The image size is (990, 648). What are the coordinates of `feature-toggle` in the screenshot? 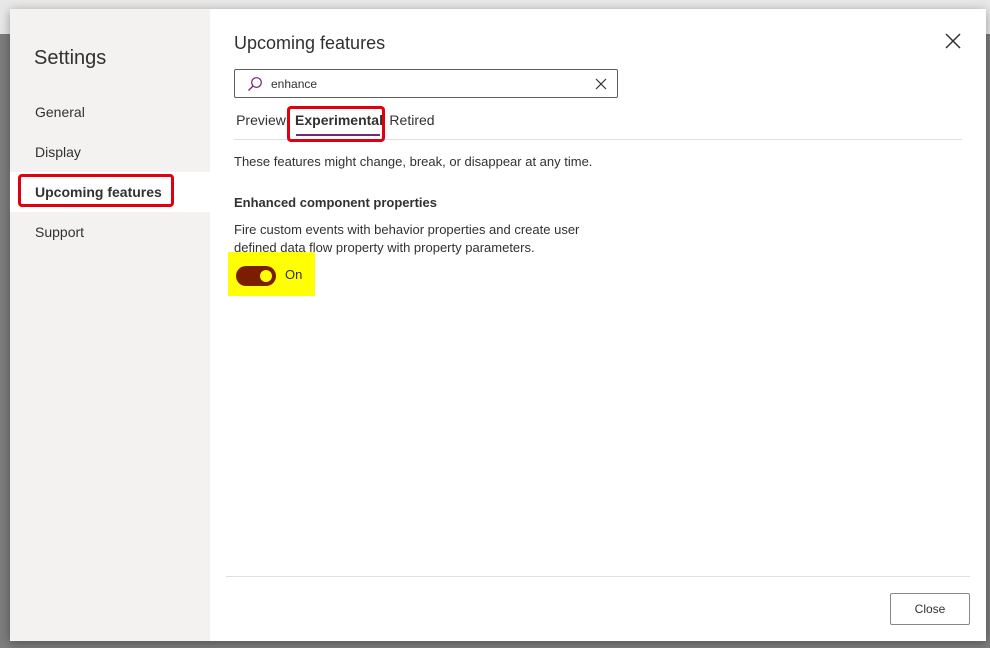 It's located at (256, 276).